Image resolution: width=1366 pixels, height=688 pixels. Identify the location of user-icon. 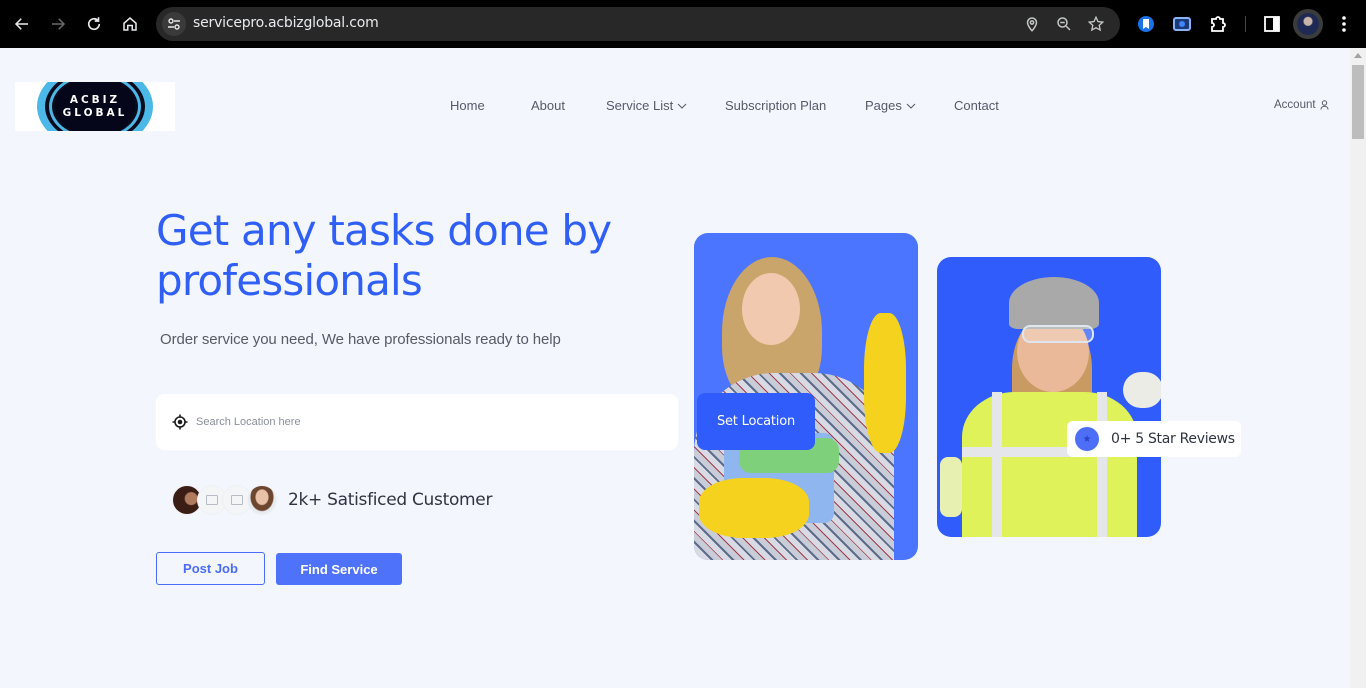
(1324, 105).